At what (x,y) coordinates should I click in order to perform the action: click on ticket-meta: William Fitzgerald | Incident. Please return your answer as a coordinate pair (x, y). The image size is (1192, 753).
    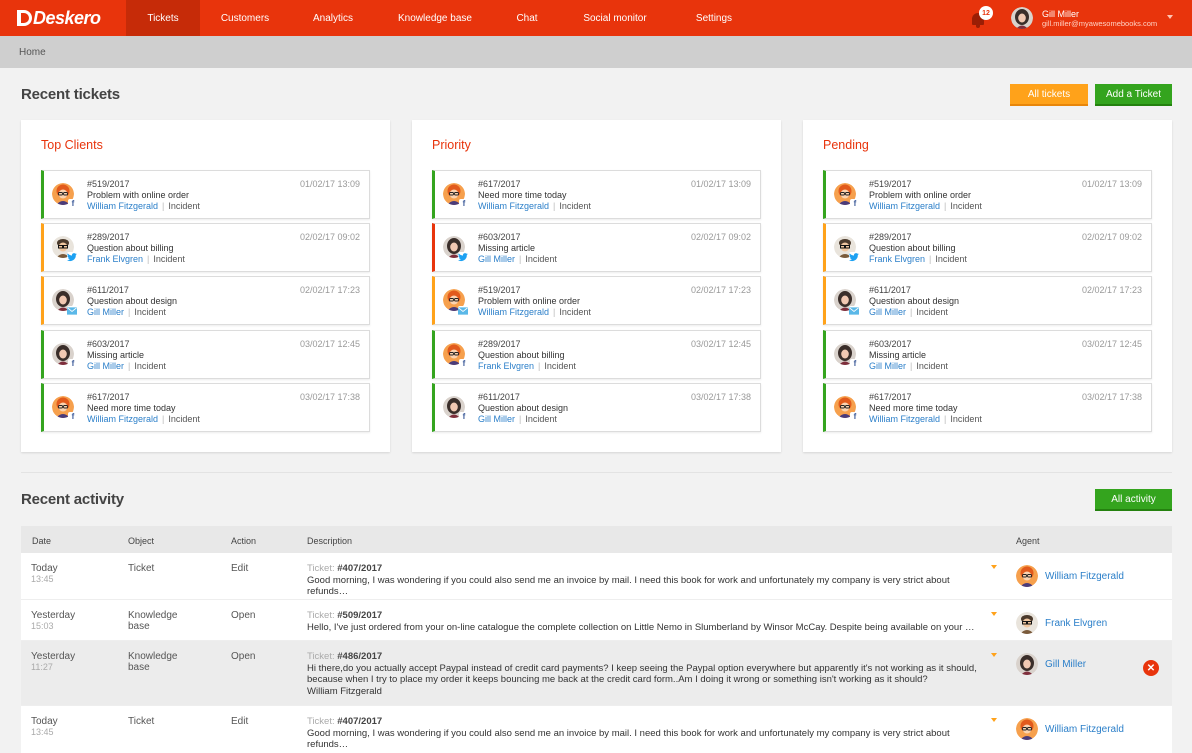
    Looking at the image, I should click on (143, 206).